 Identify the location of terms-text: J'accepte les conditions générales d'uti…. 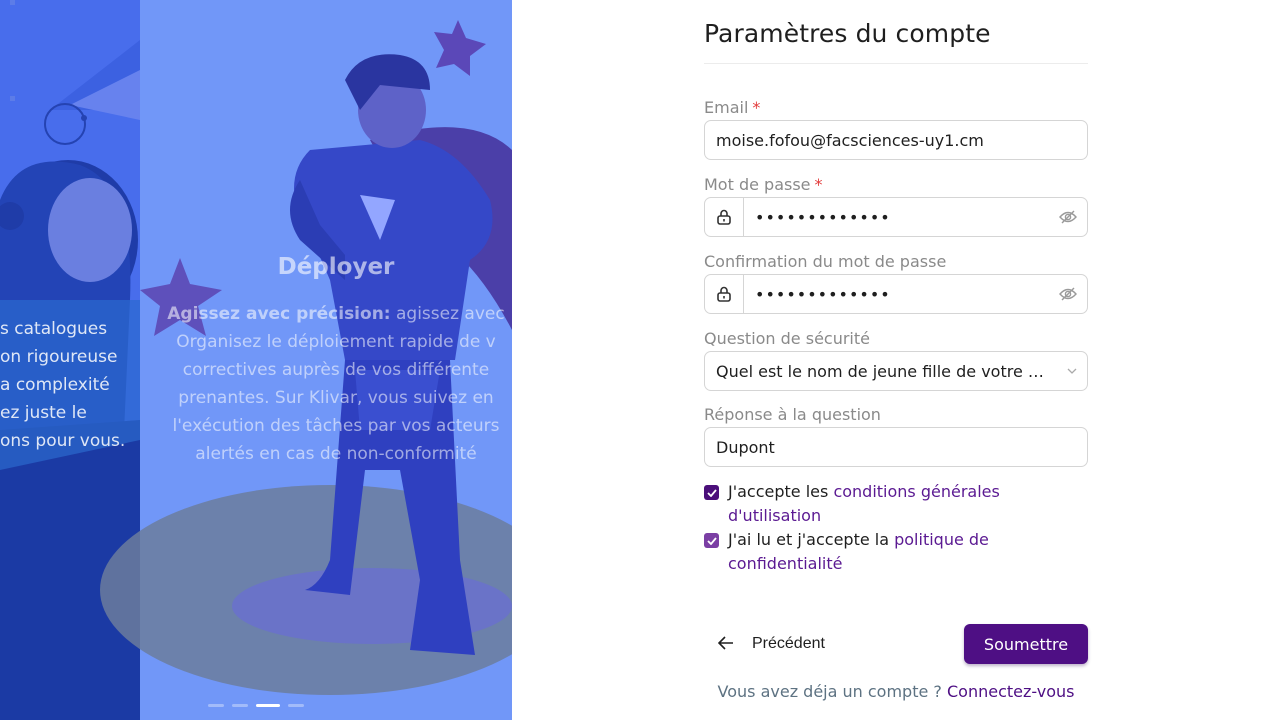
(864, 503).